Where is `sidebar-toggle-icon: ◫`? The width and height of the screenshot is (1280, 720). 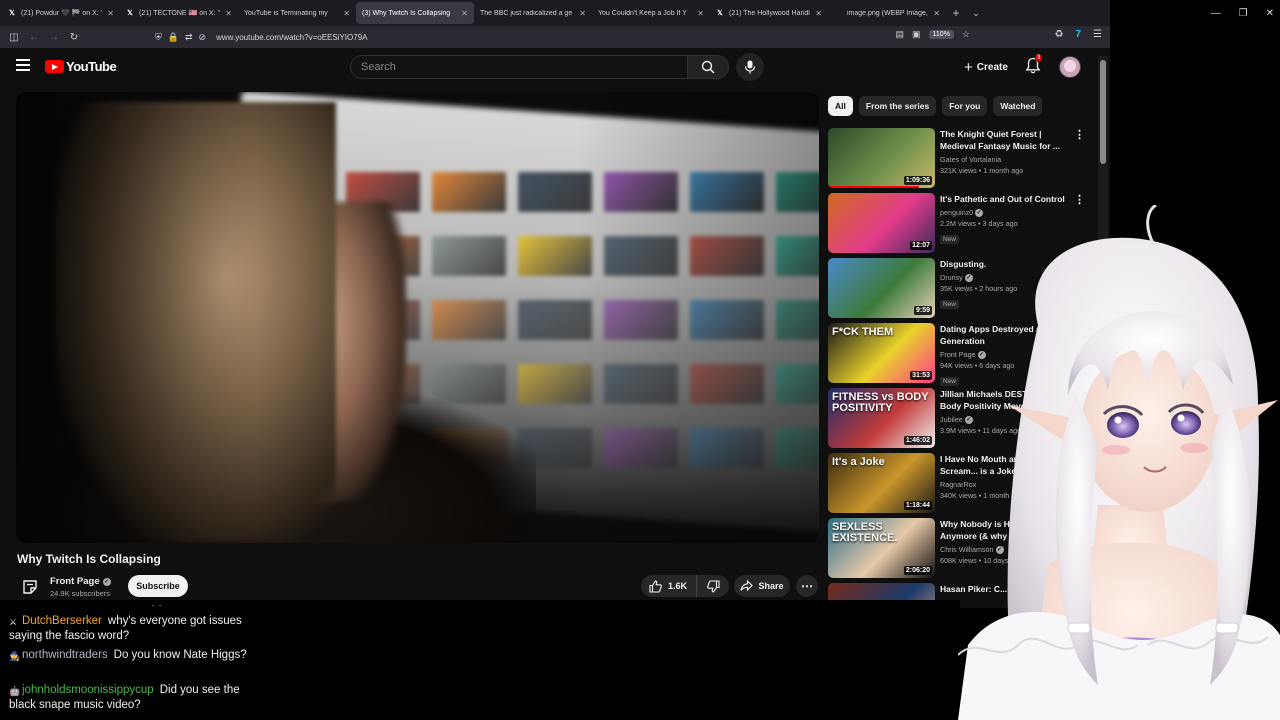
sidebar-toggle-icon: ◫ is located at coordinates (14, 37).